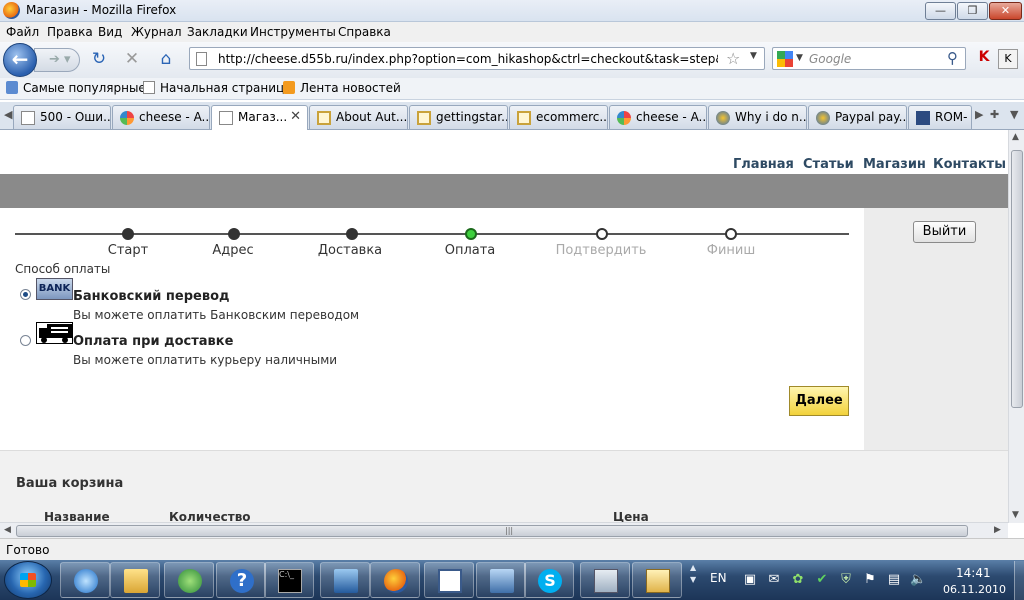  I want to click on tab-scroll-right-icon: ▶, so click(979, 114).